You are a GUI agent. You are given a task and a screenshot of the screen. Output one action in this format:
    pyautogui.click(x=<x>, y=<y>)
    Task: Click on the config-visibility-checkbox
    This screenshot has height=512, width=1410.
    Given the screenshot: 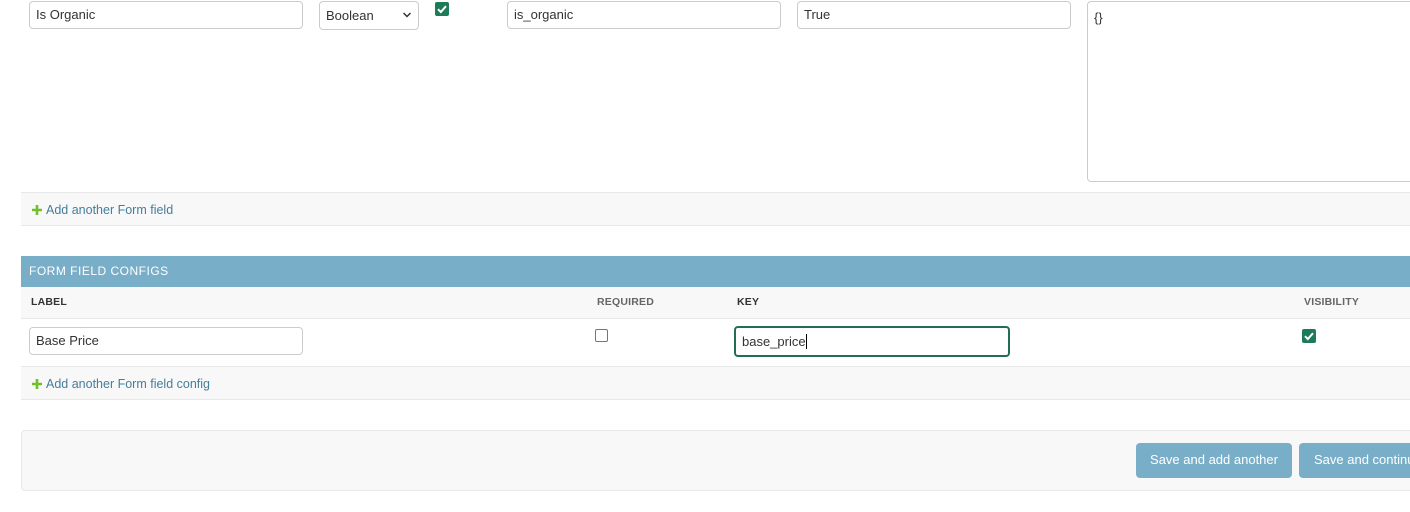 What is the action you would take?
    pyautogui.click(x=1309, y=336)
    